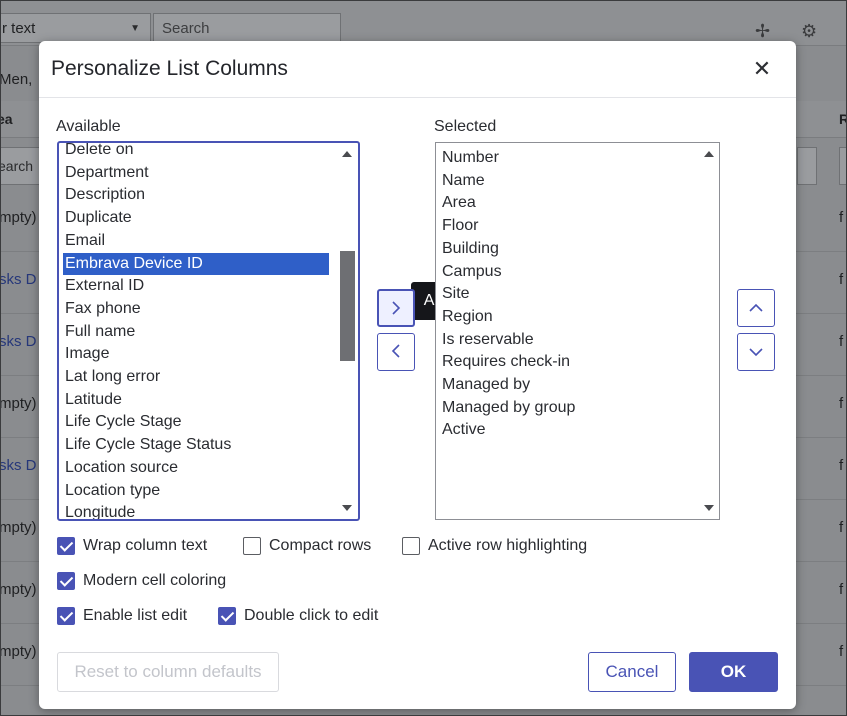  I want to click on available-option: Fax phone, so click(103, 309).